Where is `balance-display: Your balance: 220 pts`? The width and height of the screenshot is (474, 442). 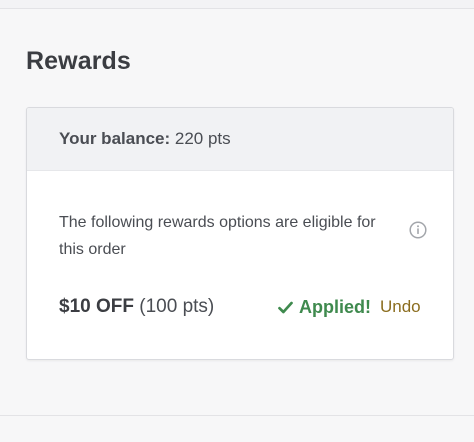 balance-display: Your balance: 220 pts is located at coordinates (145, 139).